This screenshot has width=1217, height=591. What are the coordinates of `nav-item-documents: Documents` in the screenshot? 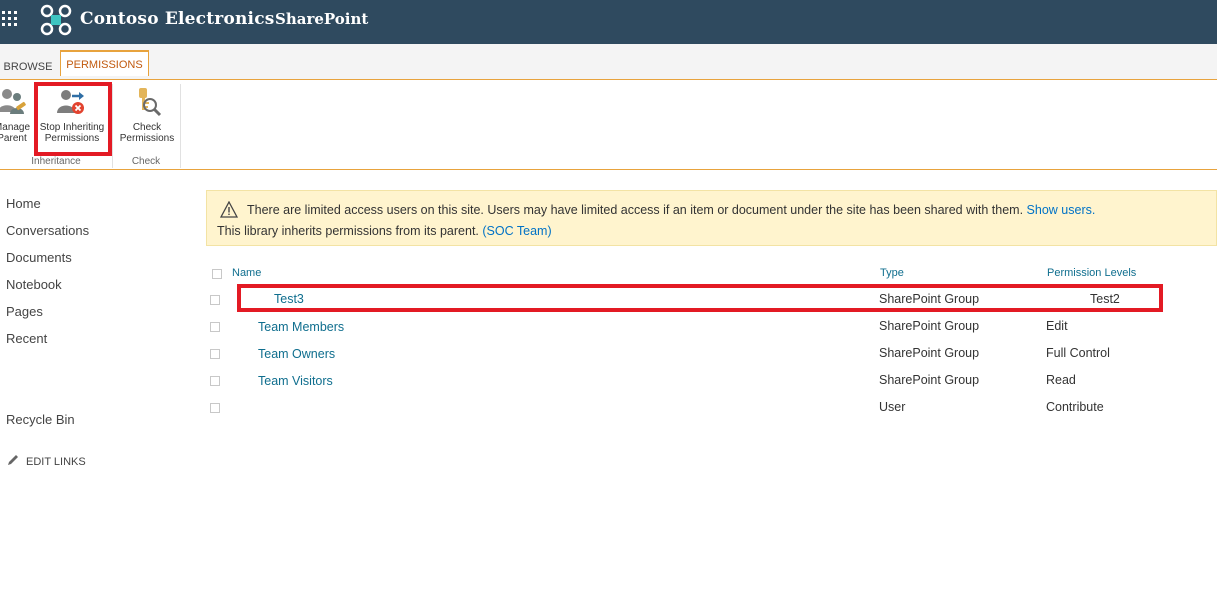 It's located at (39, 257).